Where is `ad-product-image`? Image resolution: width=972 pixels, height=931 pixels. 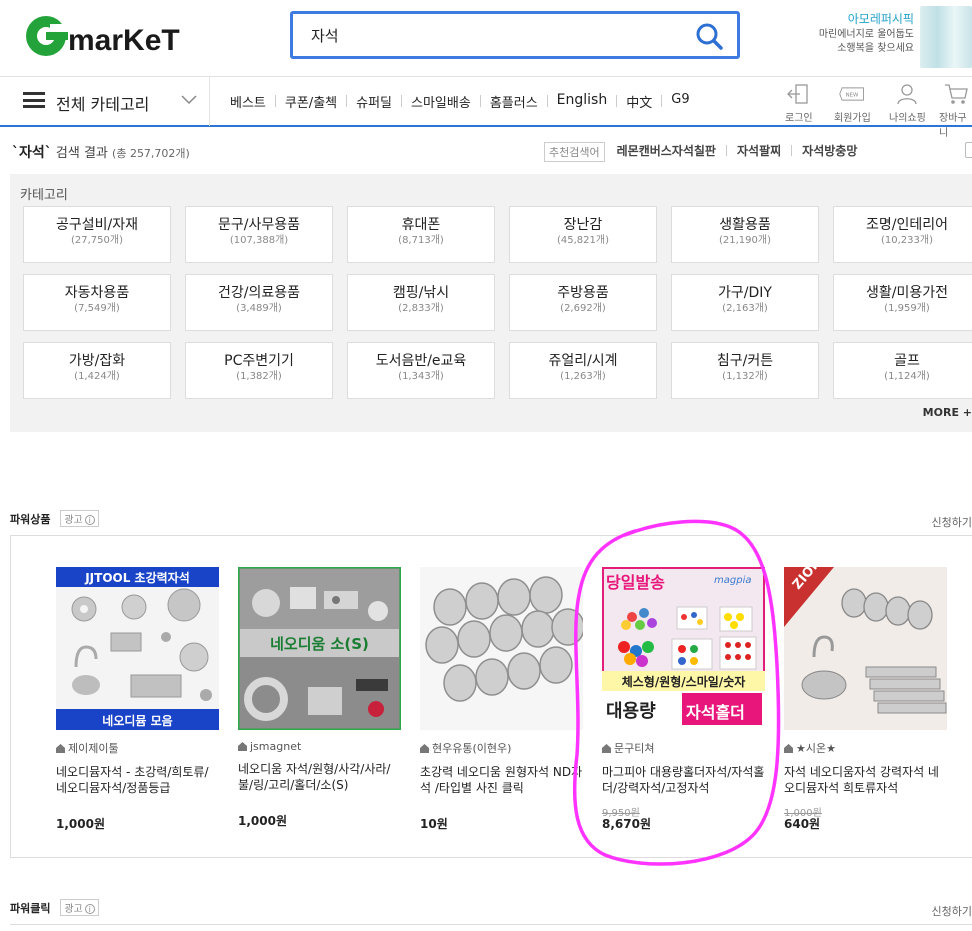 ad-product-image is located at coordinates (946, 37).